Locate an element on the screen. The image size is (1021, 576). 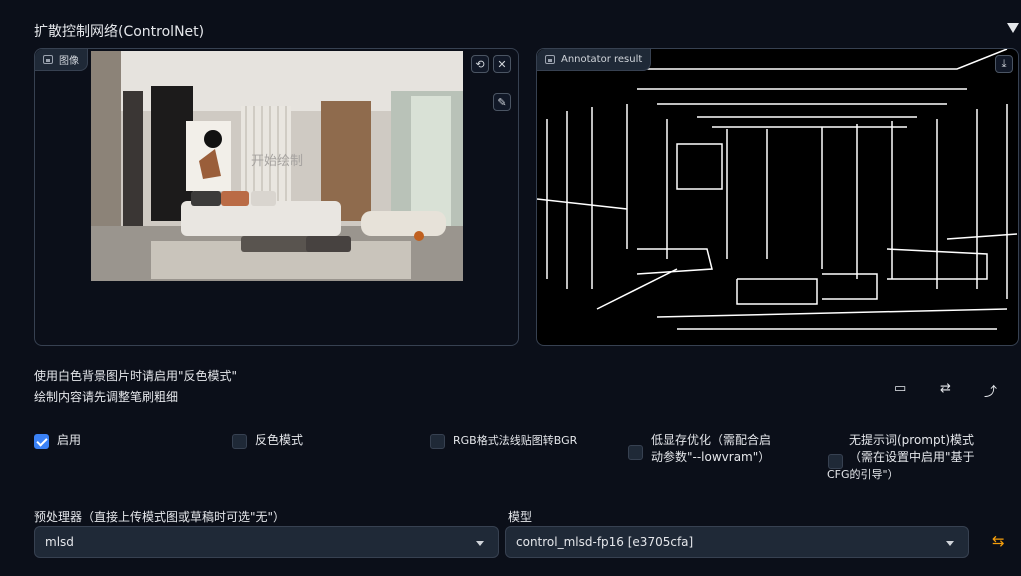
checkbox-checked is located at coordinates (41, 441).